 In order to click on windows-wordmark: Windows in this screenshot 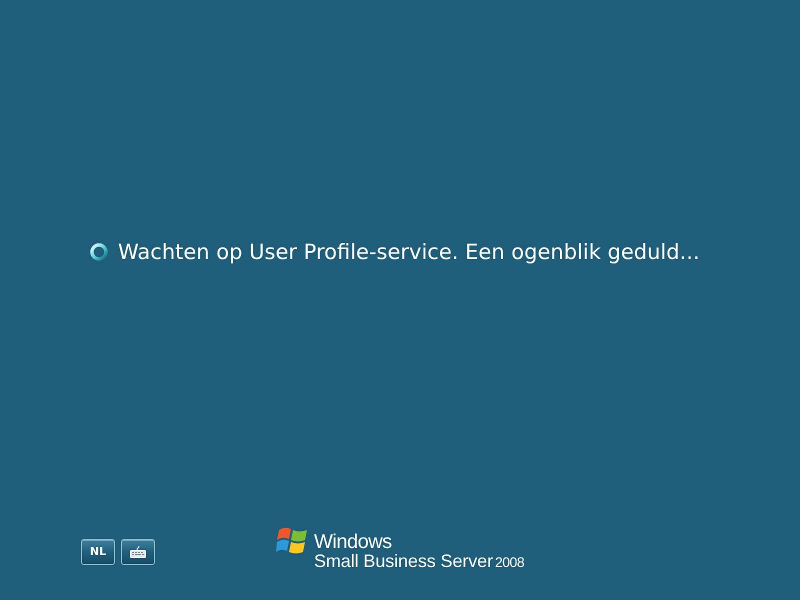, I will do `click(353, 542)`.